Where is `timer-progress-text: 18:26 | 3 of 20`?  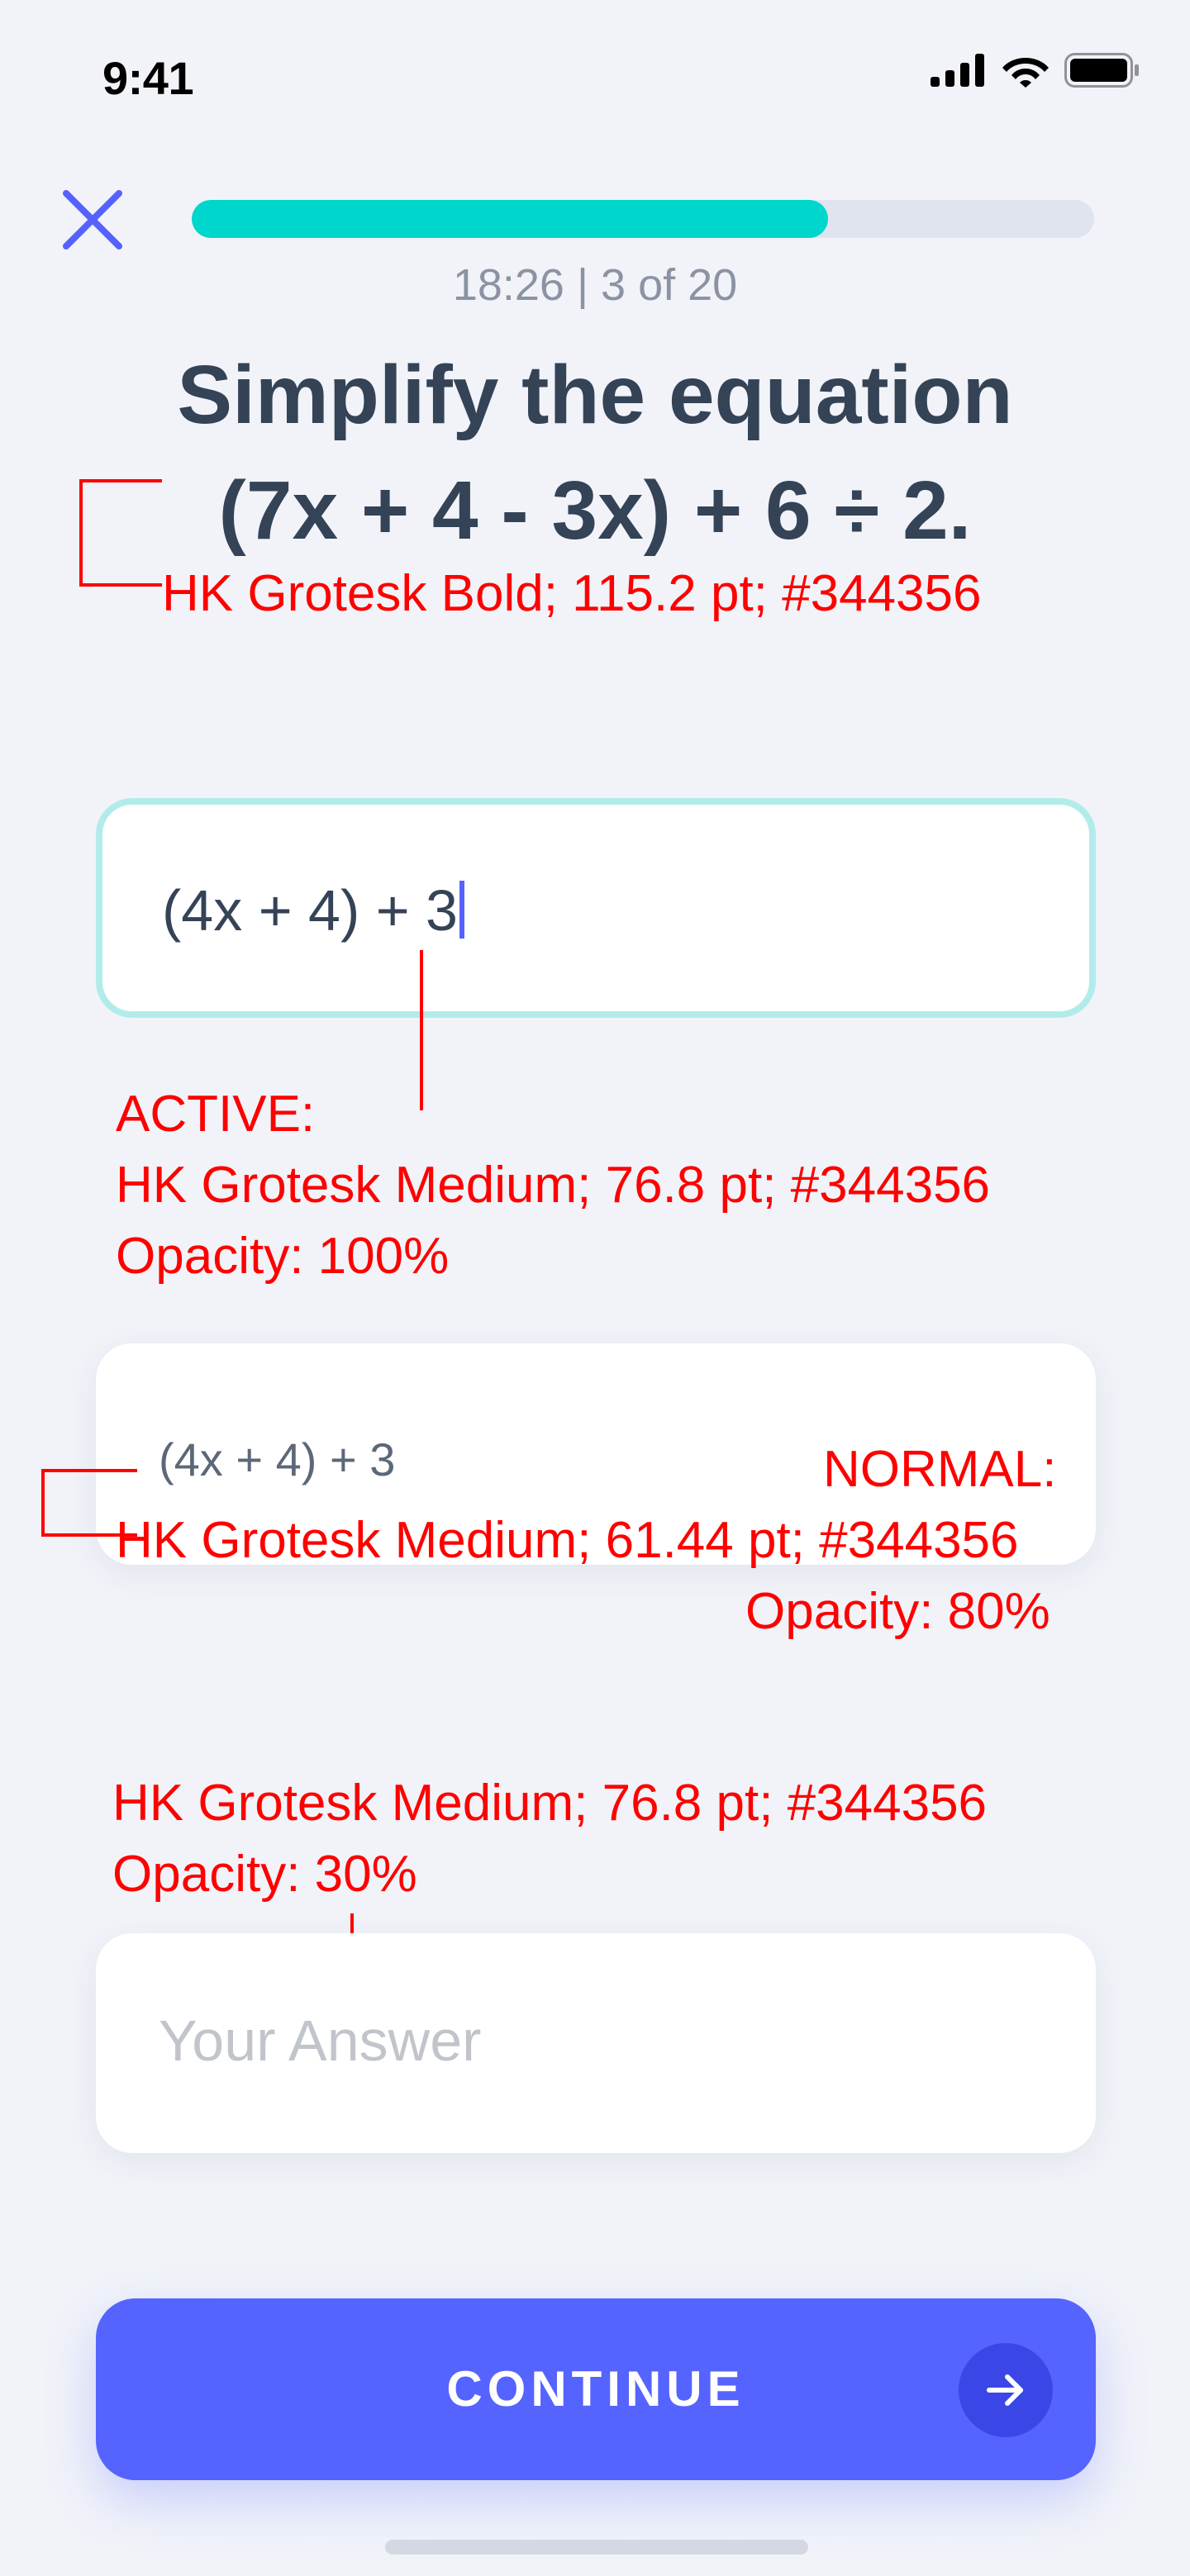 timer-progress-text: 18:26 | 3 of 20 is located at coordinates (595, 285).